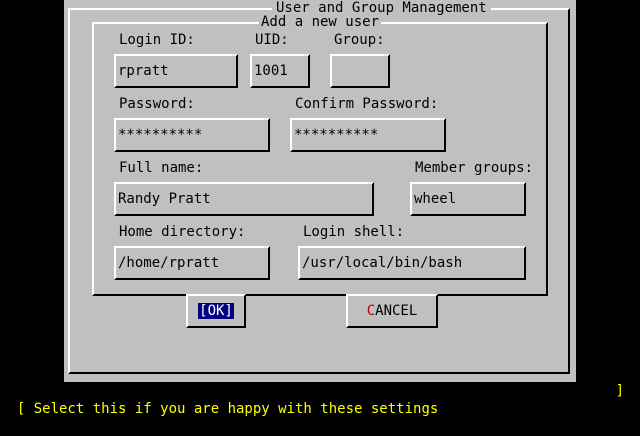 The width and height of the screenshot is (640, 436). Describe the element at coordinates (371, 311) in the screenshot. I see `cancel-hotkey: C` at that location.